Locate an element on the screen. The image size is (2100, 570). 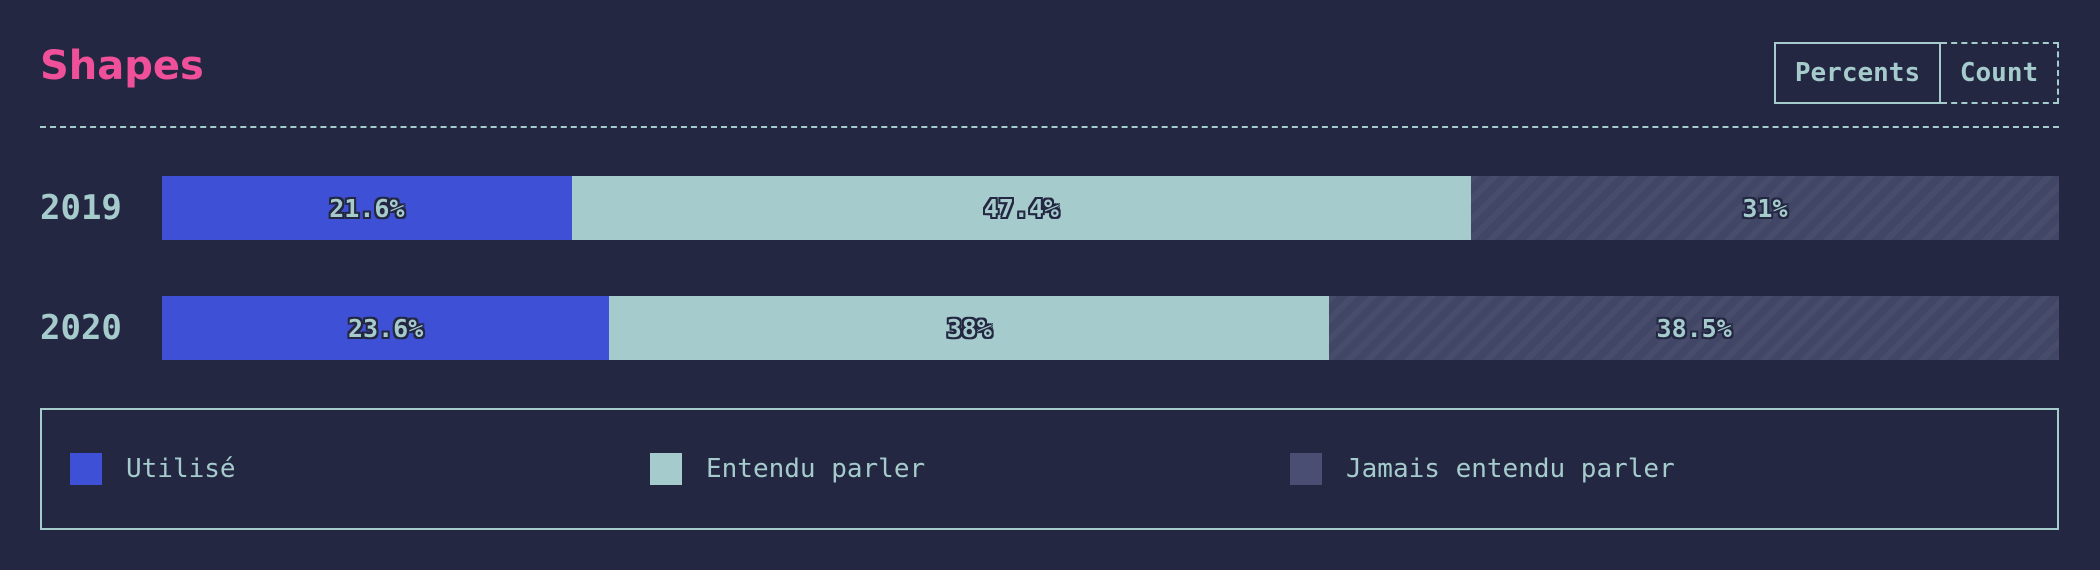
segment-never: 38.5% is located at coordinates (1694, 328).